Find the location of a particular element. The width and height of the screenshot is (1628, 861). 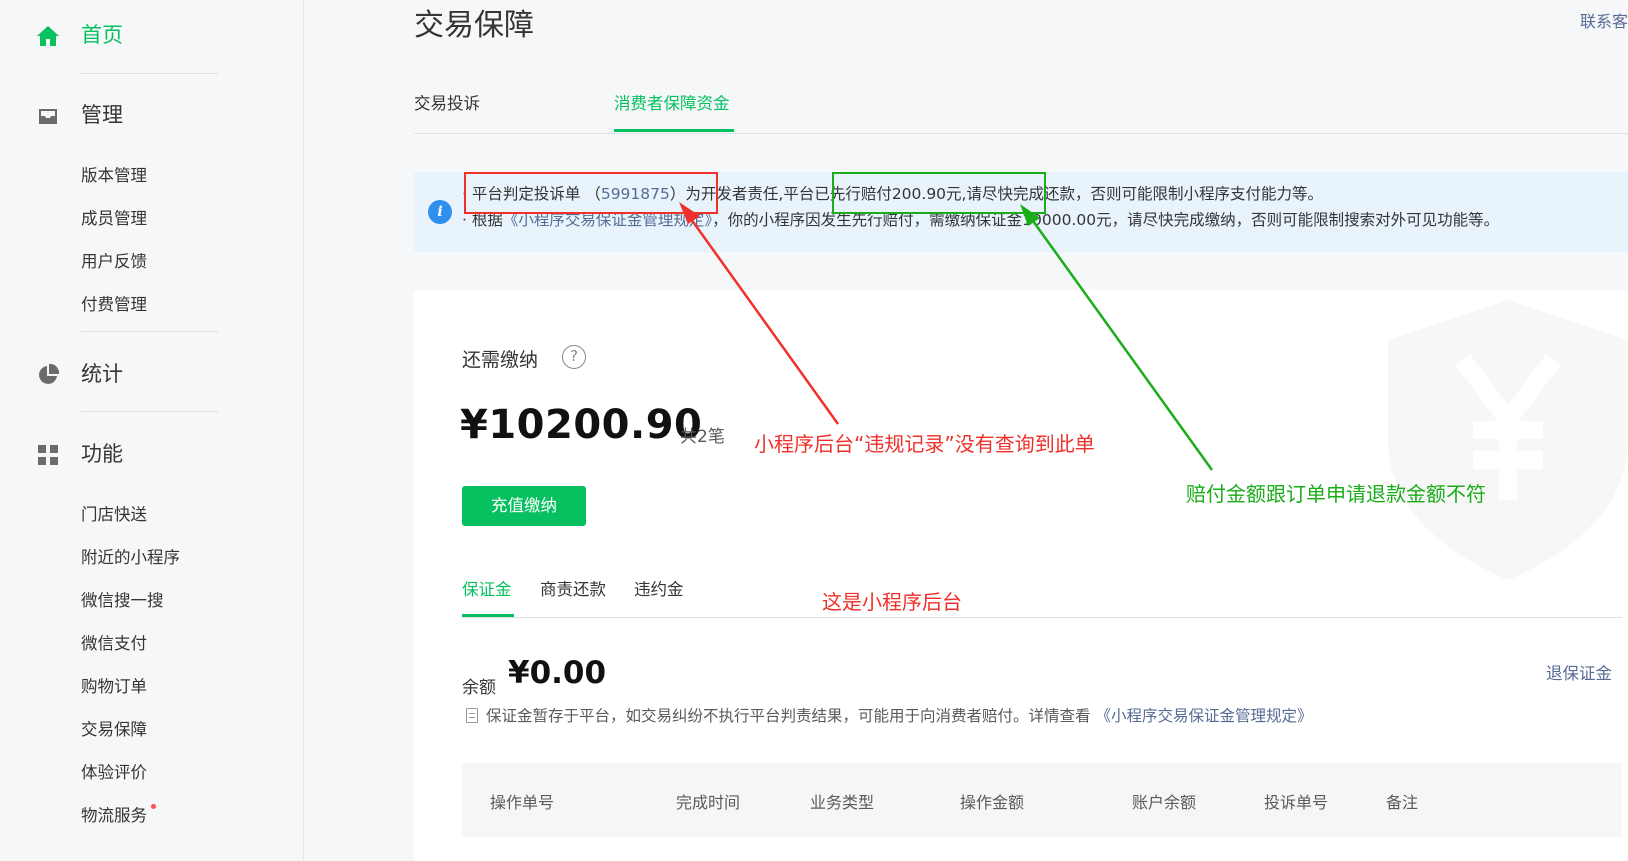

rules-link: 《小程序交易保证金管理规定》 is located at coordinates (1203, 716).